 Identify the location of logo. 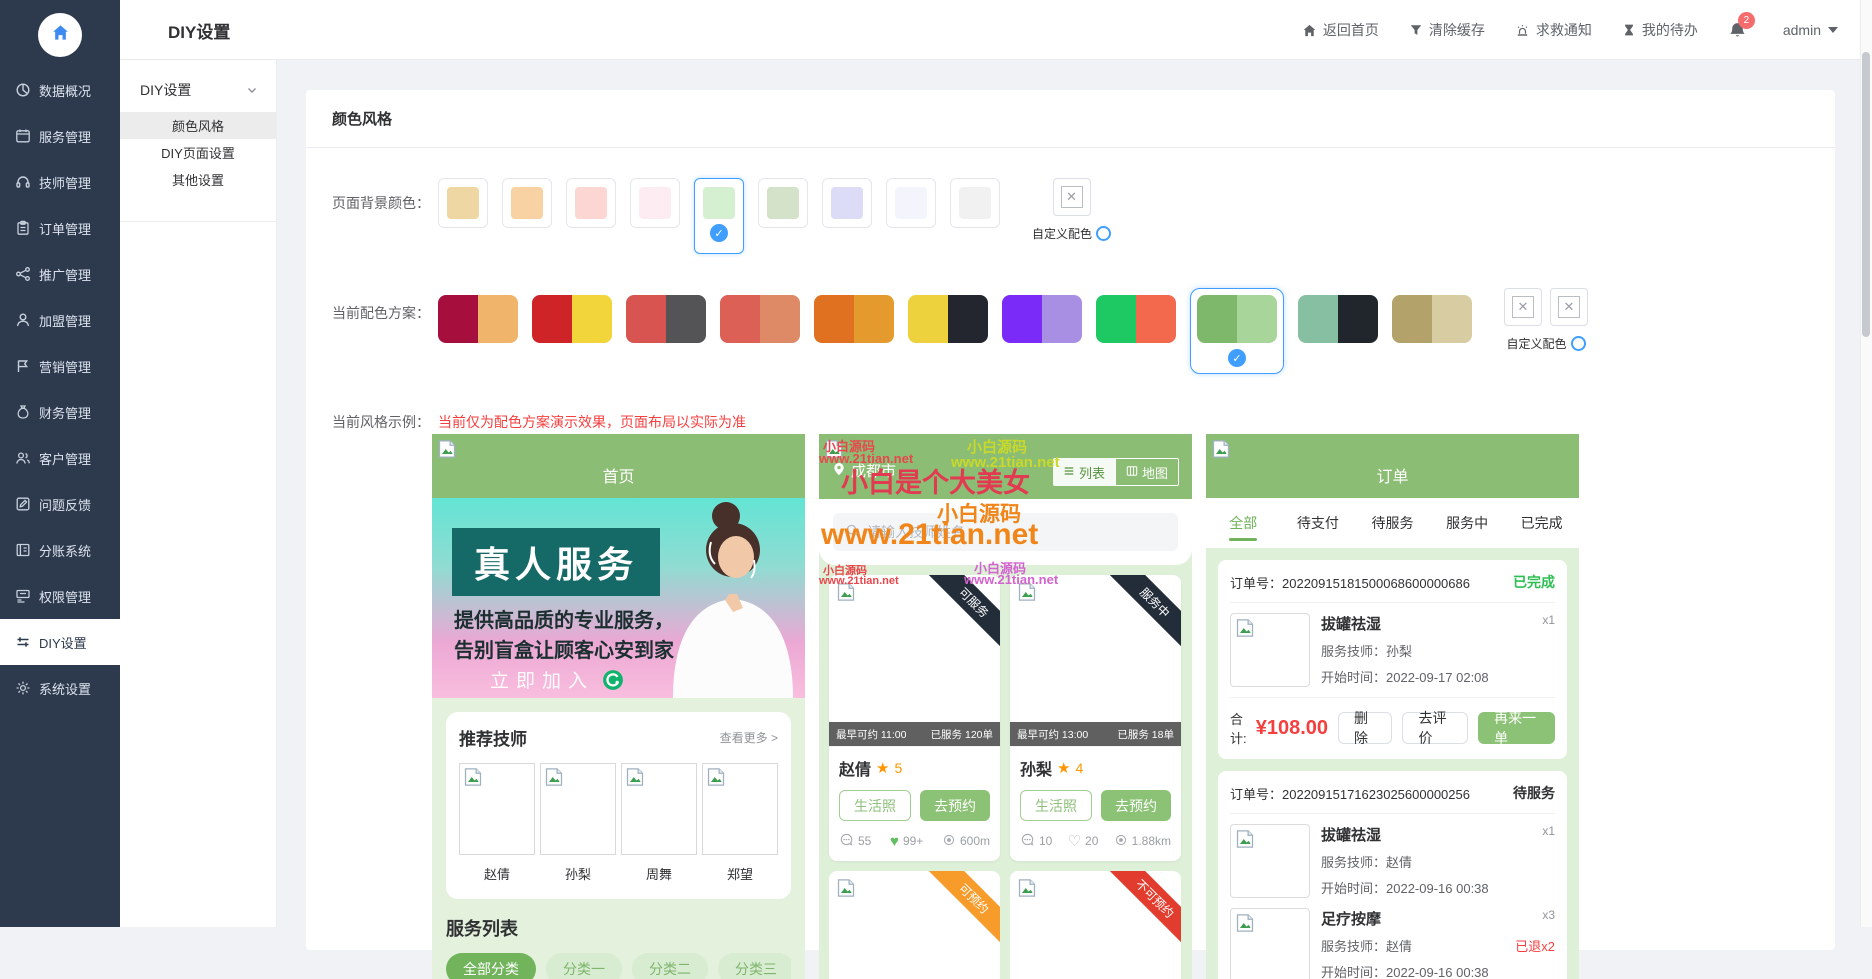
(60, 33).